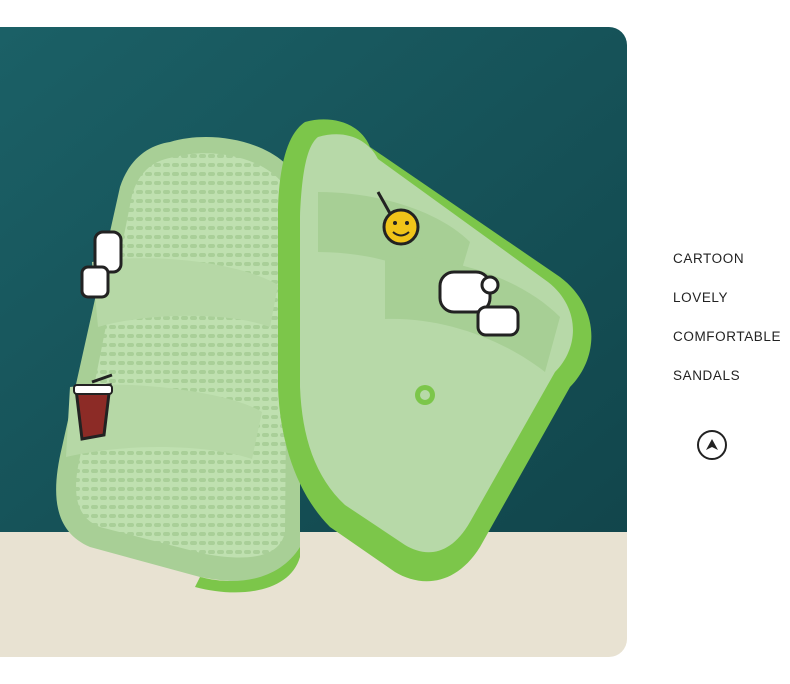  I want to click on cream-floor, so click(313, 594).